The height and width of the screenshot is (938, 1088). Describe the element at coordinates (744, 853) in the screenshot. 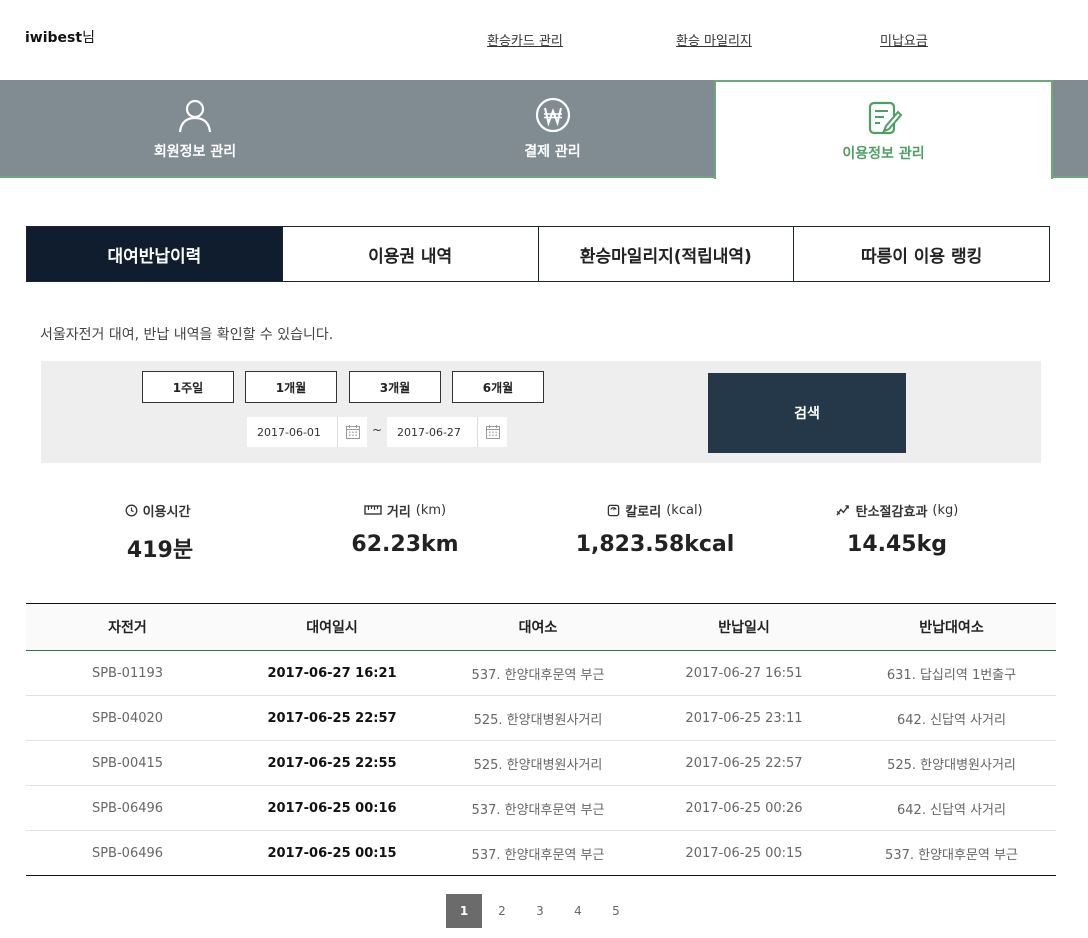

I see `cell-return-time: 2017-06-25 00:15` at that location.